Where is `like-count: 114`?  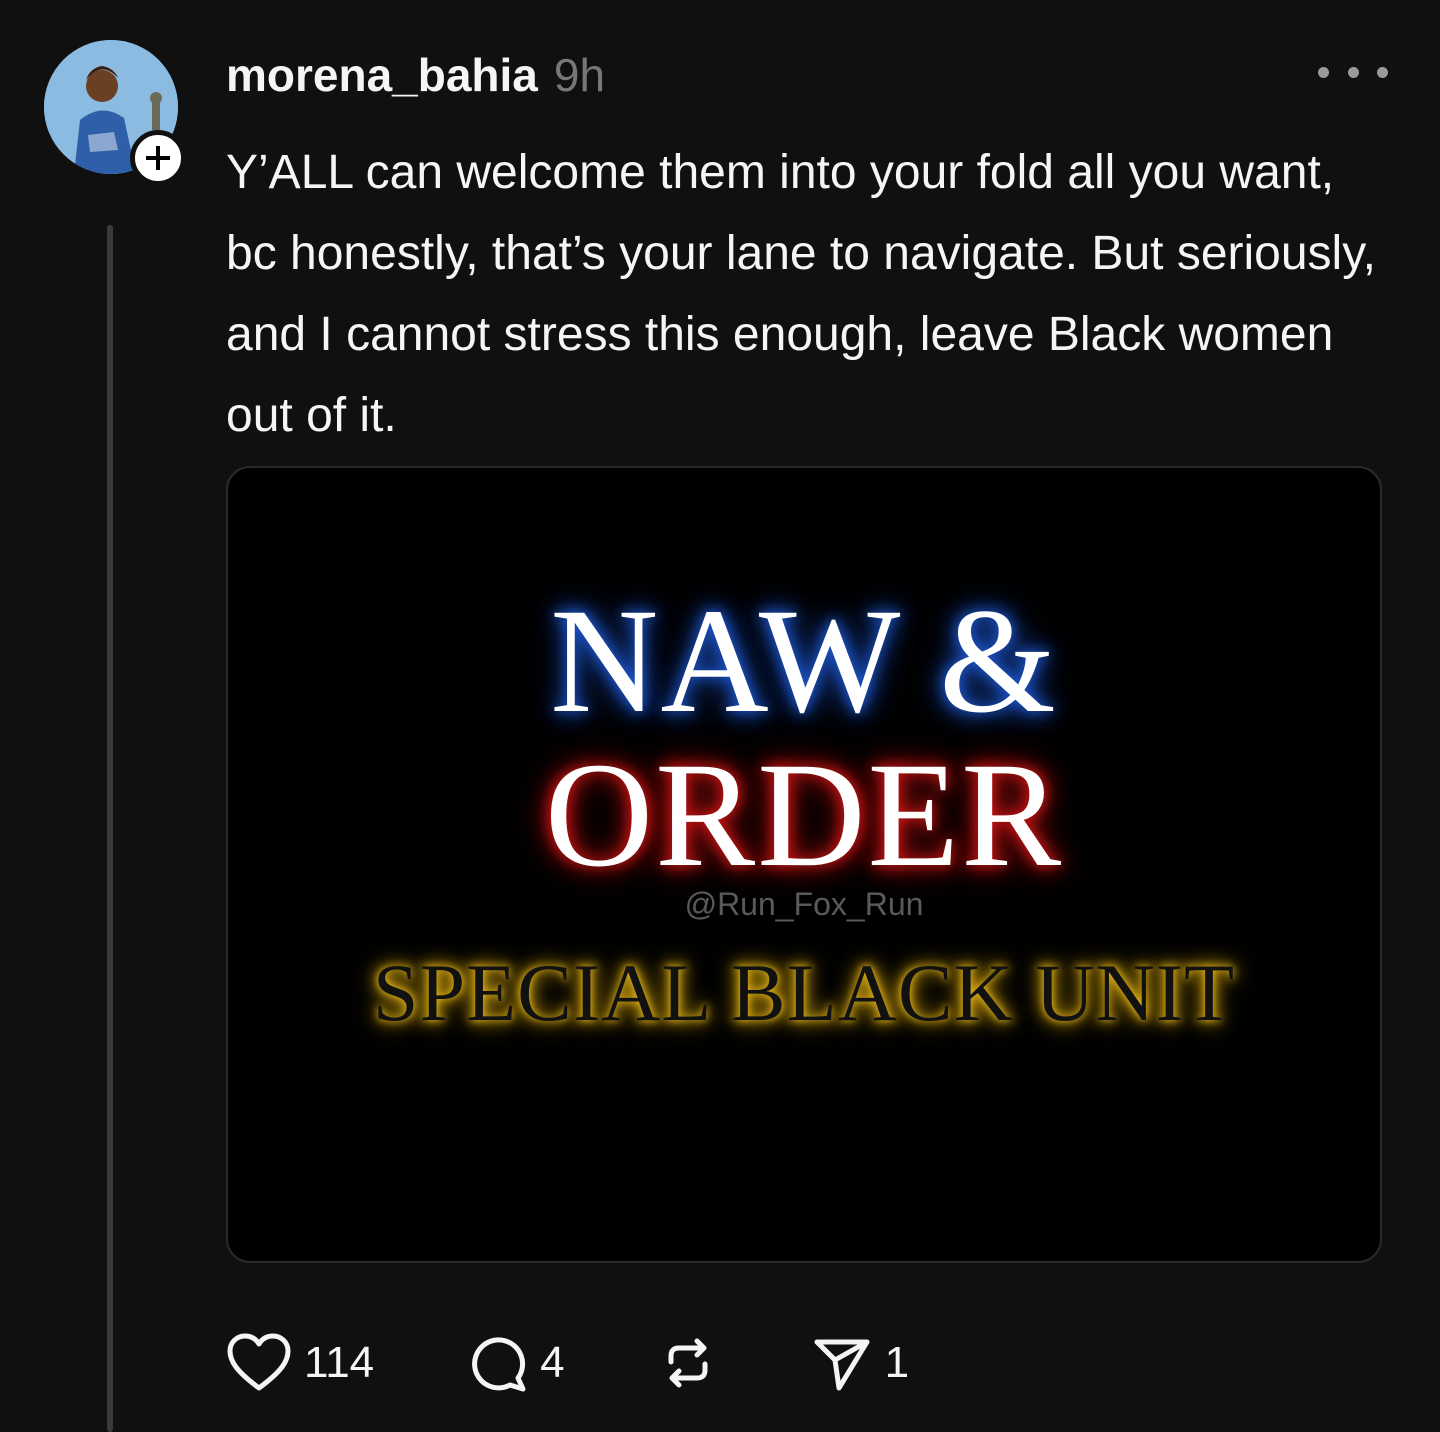
like-count: 114 is located at coordinates (339, 1362).